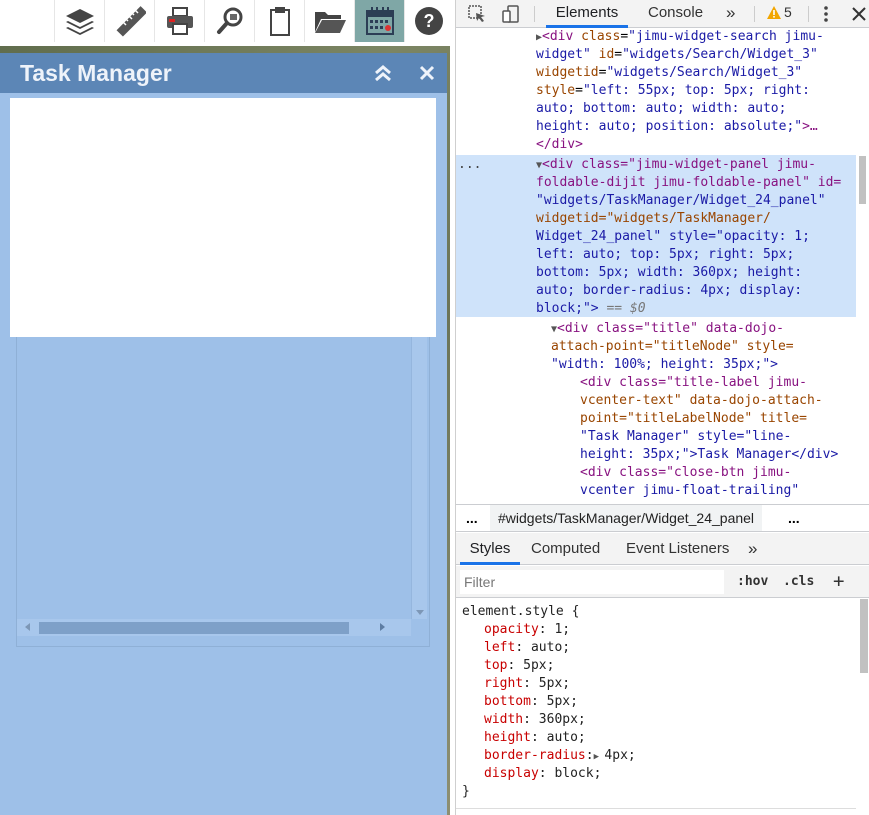  What do you see at coordinates (194, 628) in the screenshot?
I see `horizontal-scroll-thumb` at bounding box center [194, 628].